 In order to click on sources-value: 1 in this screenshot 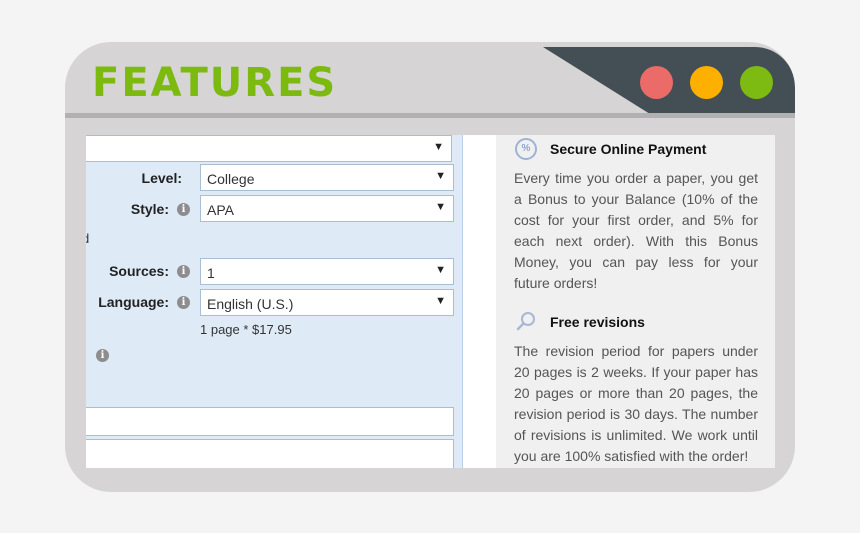, I will do `click(211, 273)`.